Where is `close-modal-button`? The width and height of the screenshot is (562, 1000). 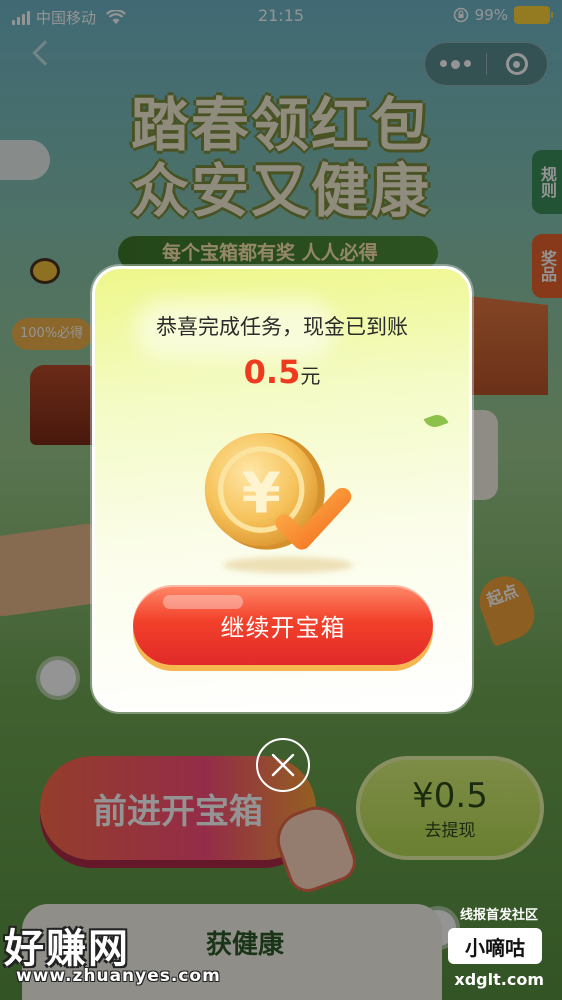 close-modal-button is located at coordinates (283, 765).